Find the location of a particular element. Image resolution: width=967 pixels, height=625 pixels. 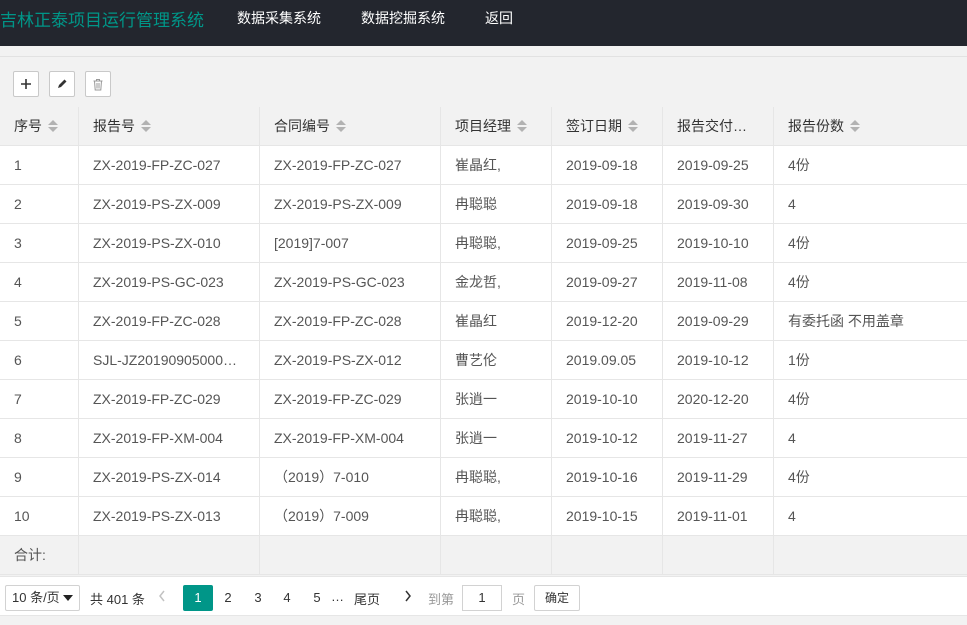

add-button is located at coordinates (26, 84).